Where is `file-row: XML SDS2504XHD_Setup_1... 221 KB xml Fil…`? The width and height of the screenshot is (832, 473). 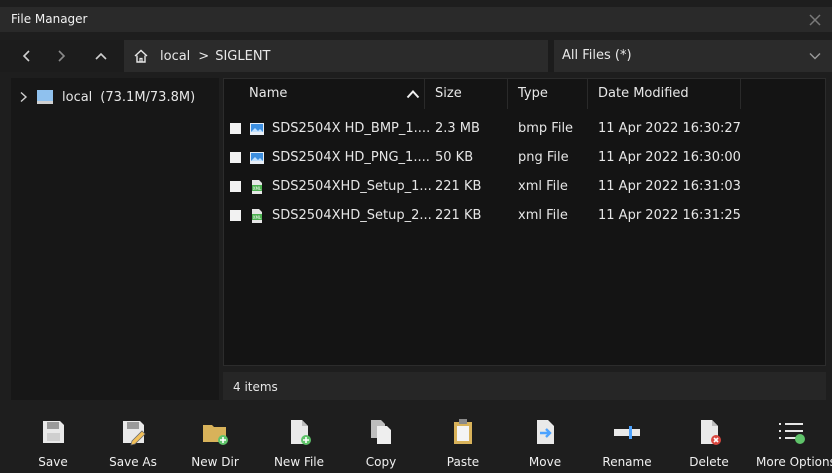
file-row: XML SDS2504XHD_Setup_1... 221 KB xml Fil… is located at coordinates (524, 187).